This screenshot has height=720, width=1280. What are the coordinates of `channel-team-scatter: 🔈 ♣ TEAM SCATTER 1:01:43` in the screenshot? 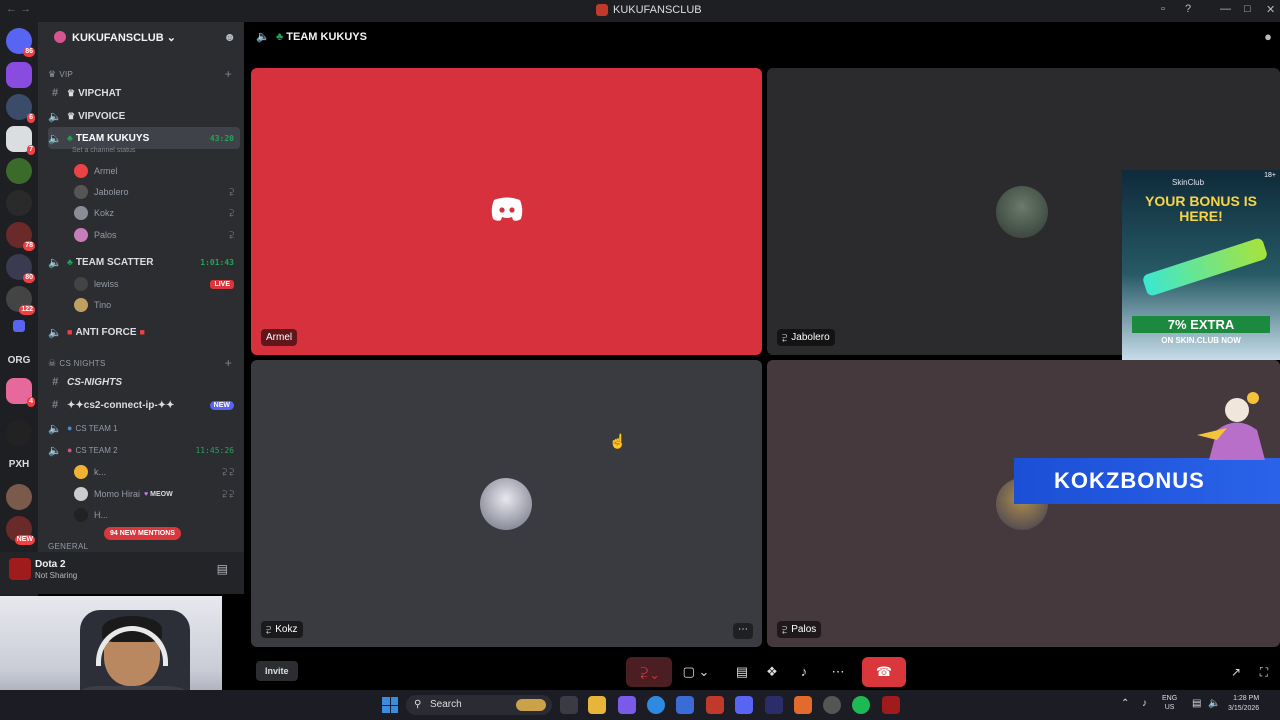 It's located at (144, 262).